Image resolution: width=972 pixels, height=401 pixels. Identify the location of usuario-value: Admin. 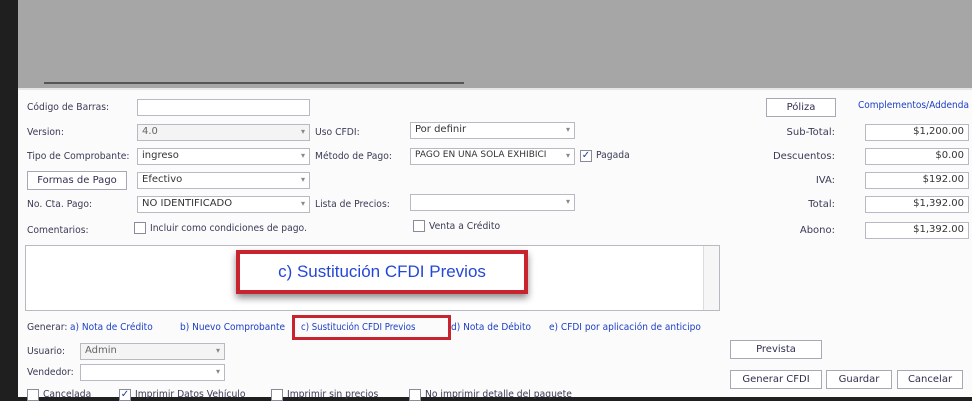
(101, 350).